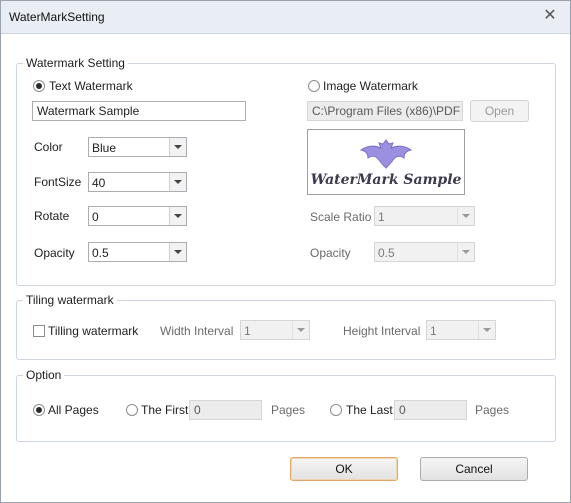 Image resolution: width=571 pixels, height=503 pixels. Describe the element at coordinates (433, 331) in the screenshot. I see `height-interval-value: 1` at that location.